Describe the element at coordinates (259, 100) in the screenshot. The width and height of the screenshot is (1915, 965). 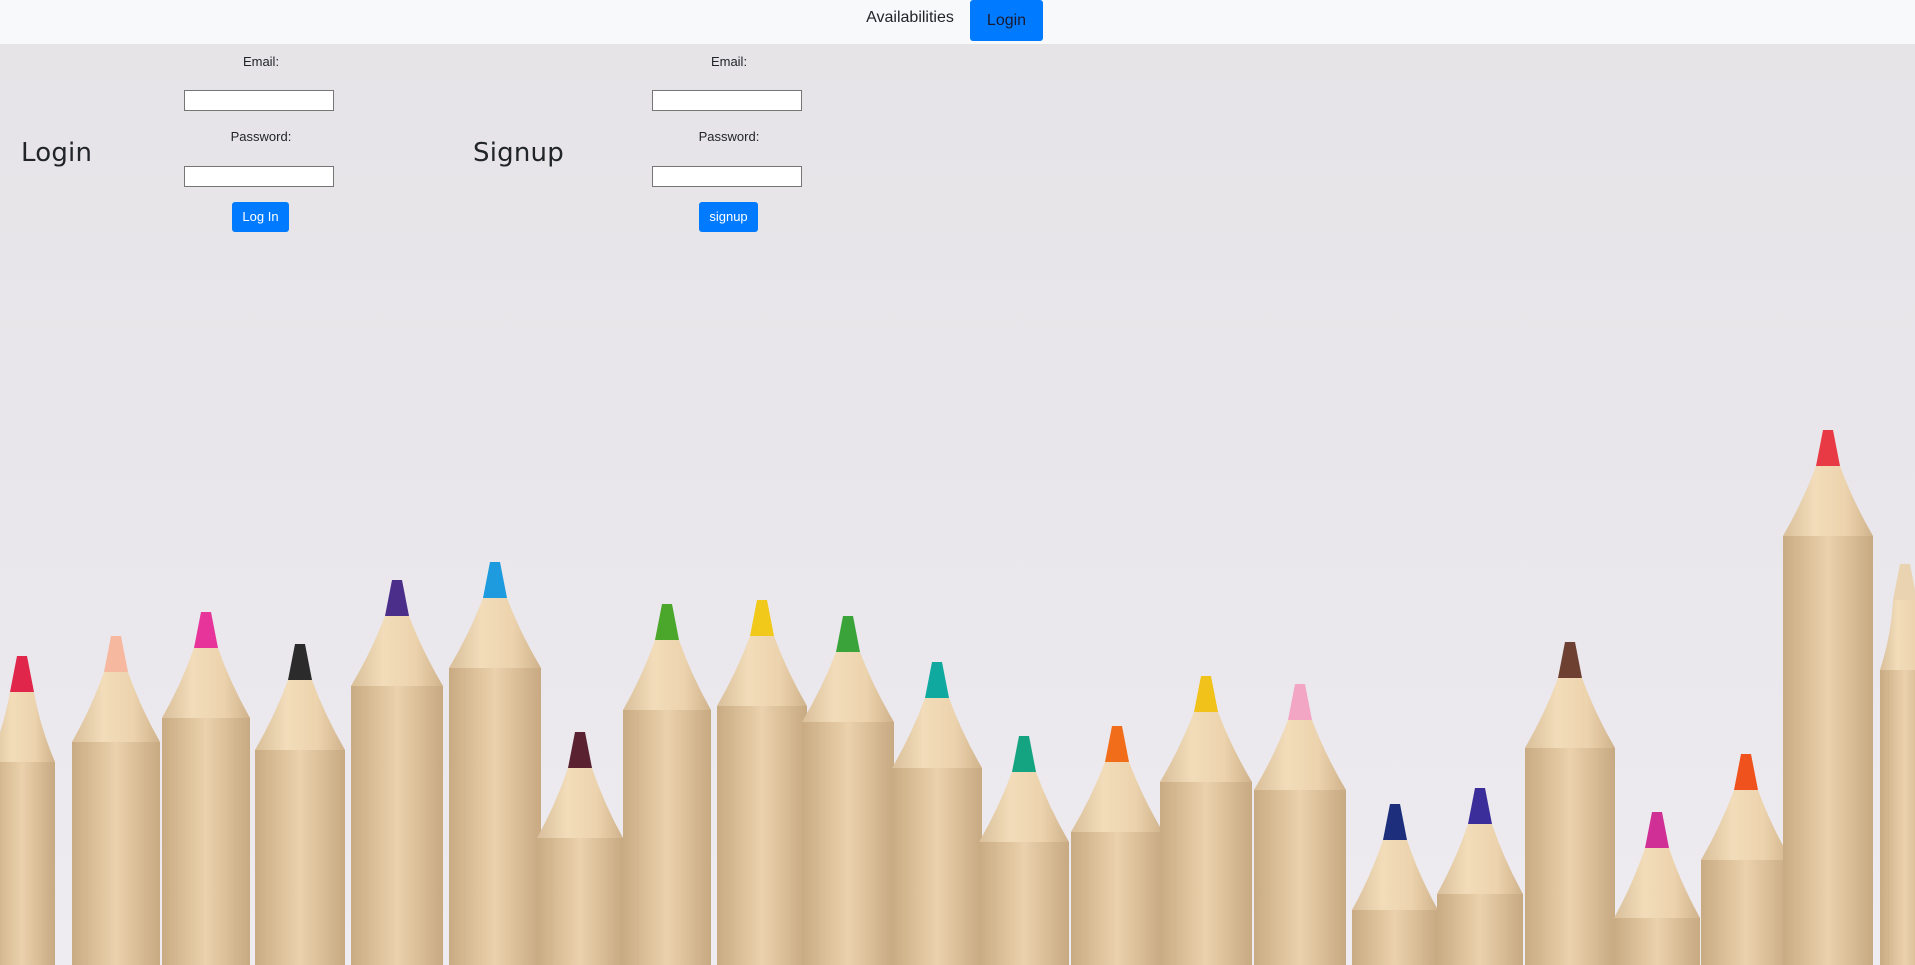
I see `login-email-input` at that location.